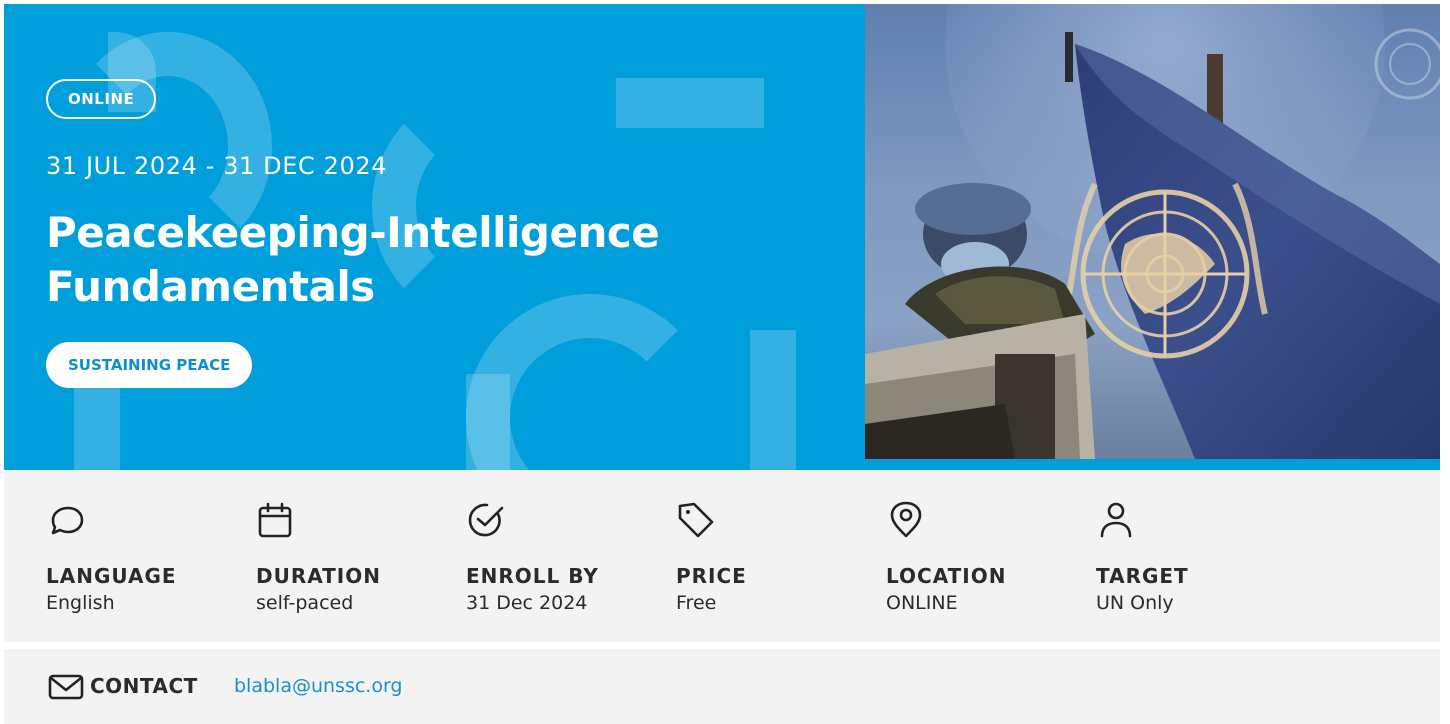  I want to click on location-pin-icon, so click(906, 519).